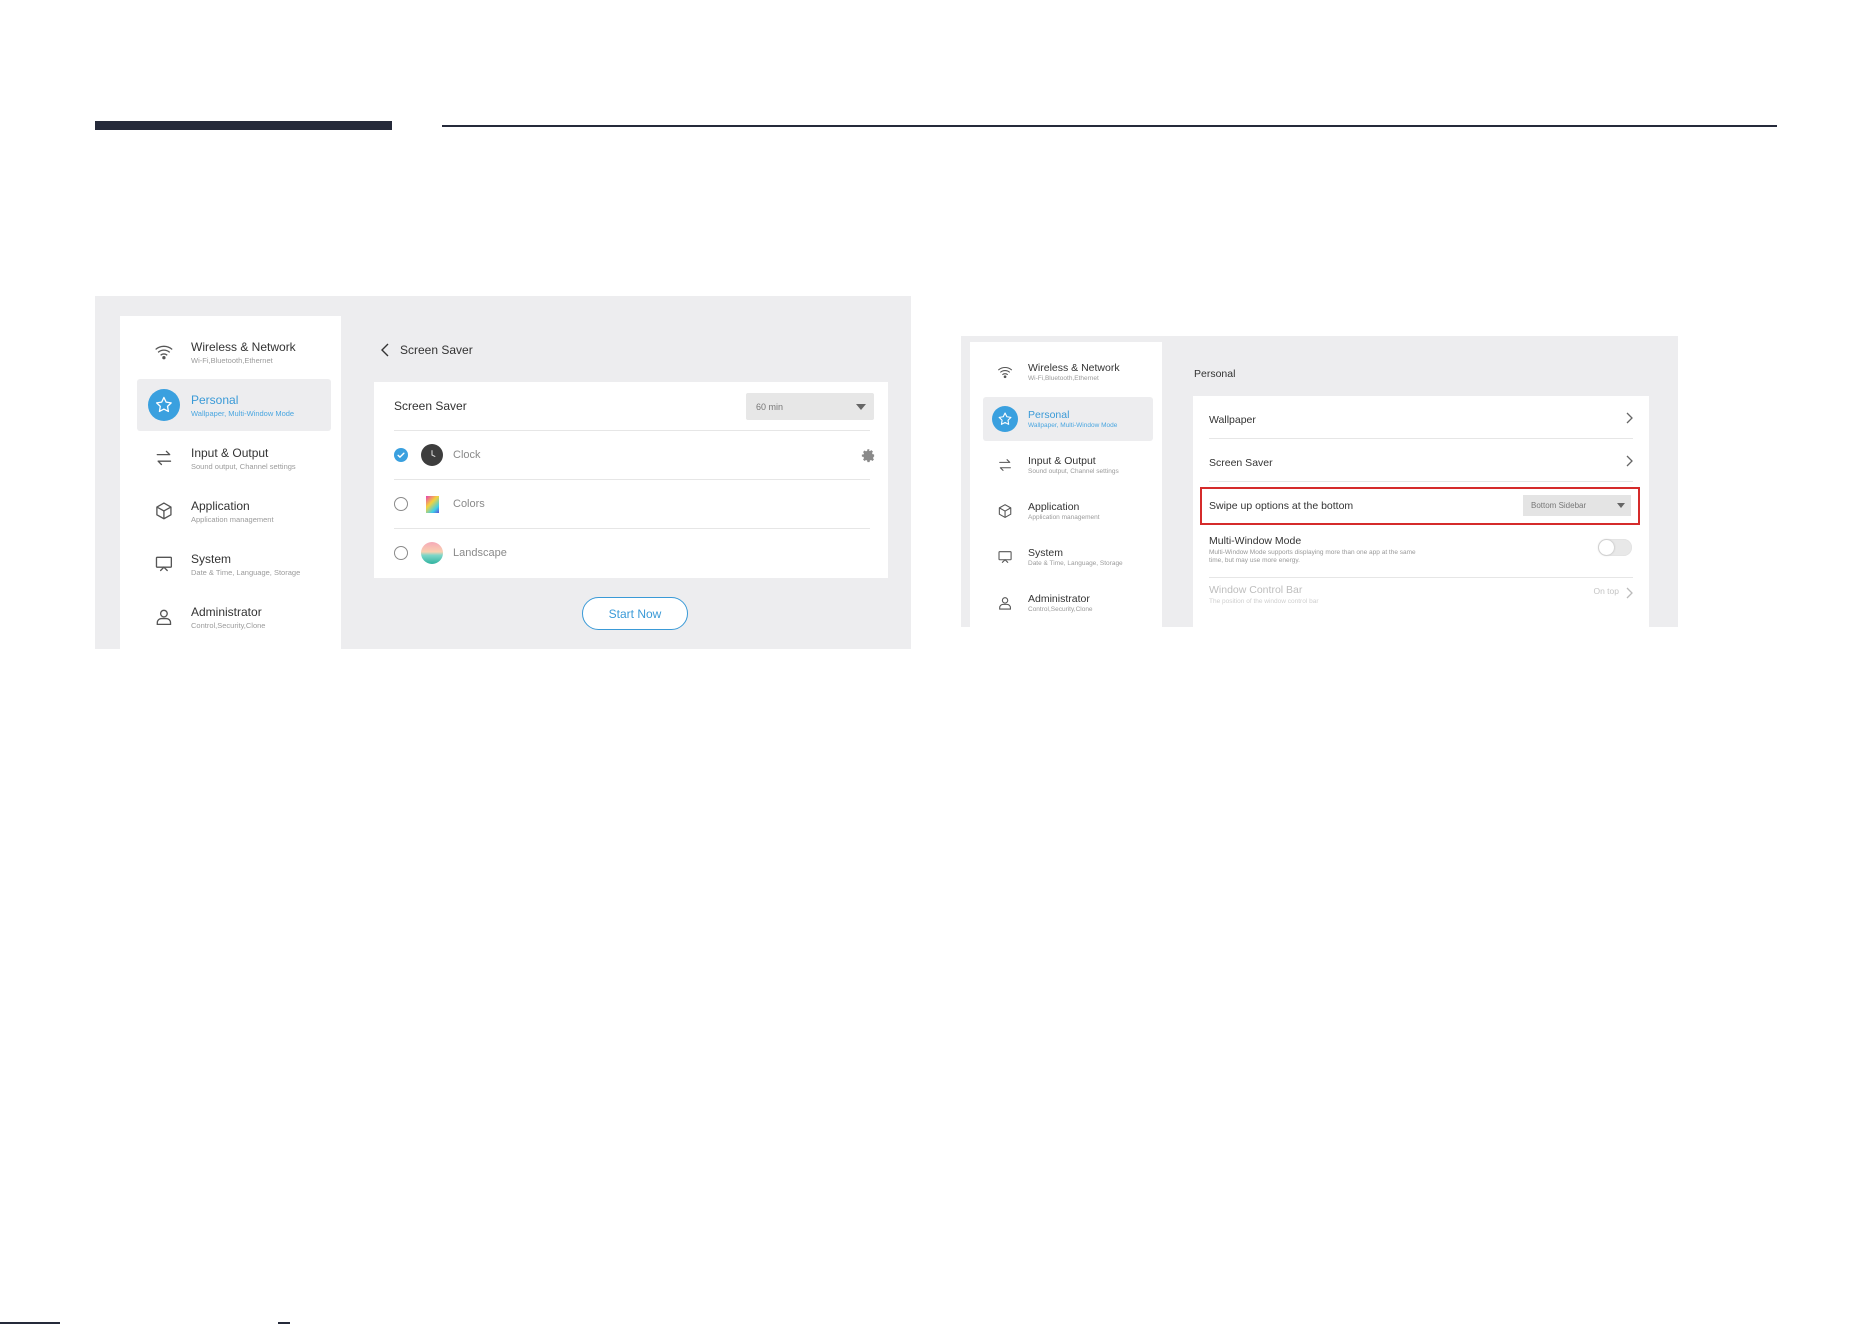  I want to click on dropdown-value: Bottom Sidebar, so click(1559, 505).